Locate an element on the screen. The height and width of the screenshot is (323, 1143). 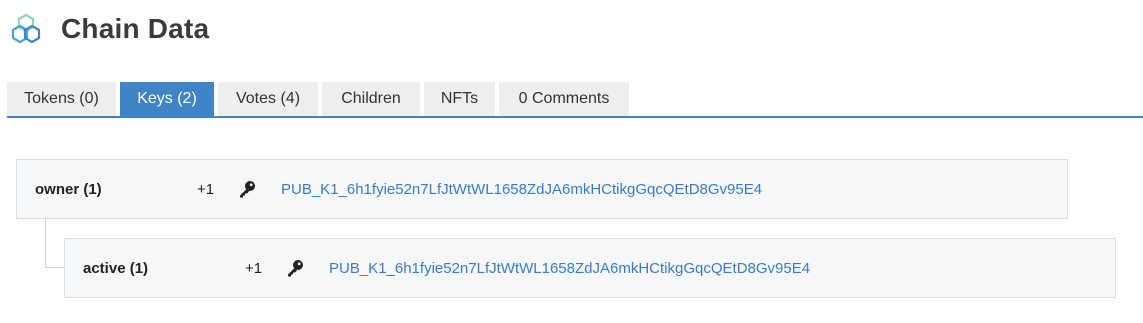
permission-name: active (1) is located at coordinates (116, 268).